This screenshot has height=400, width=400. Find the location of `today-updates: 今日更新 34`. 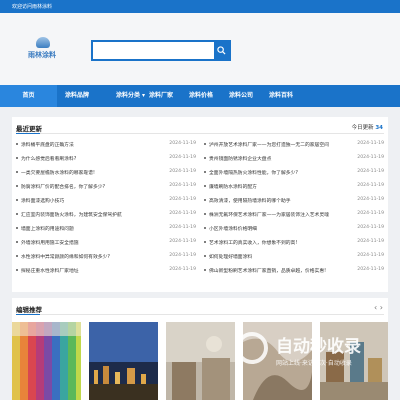

today-updates: 今日更新 34 is located at coordinates (367, 127).